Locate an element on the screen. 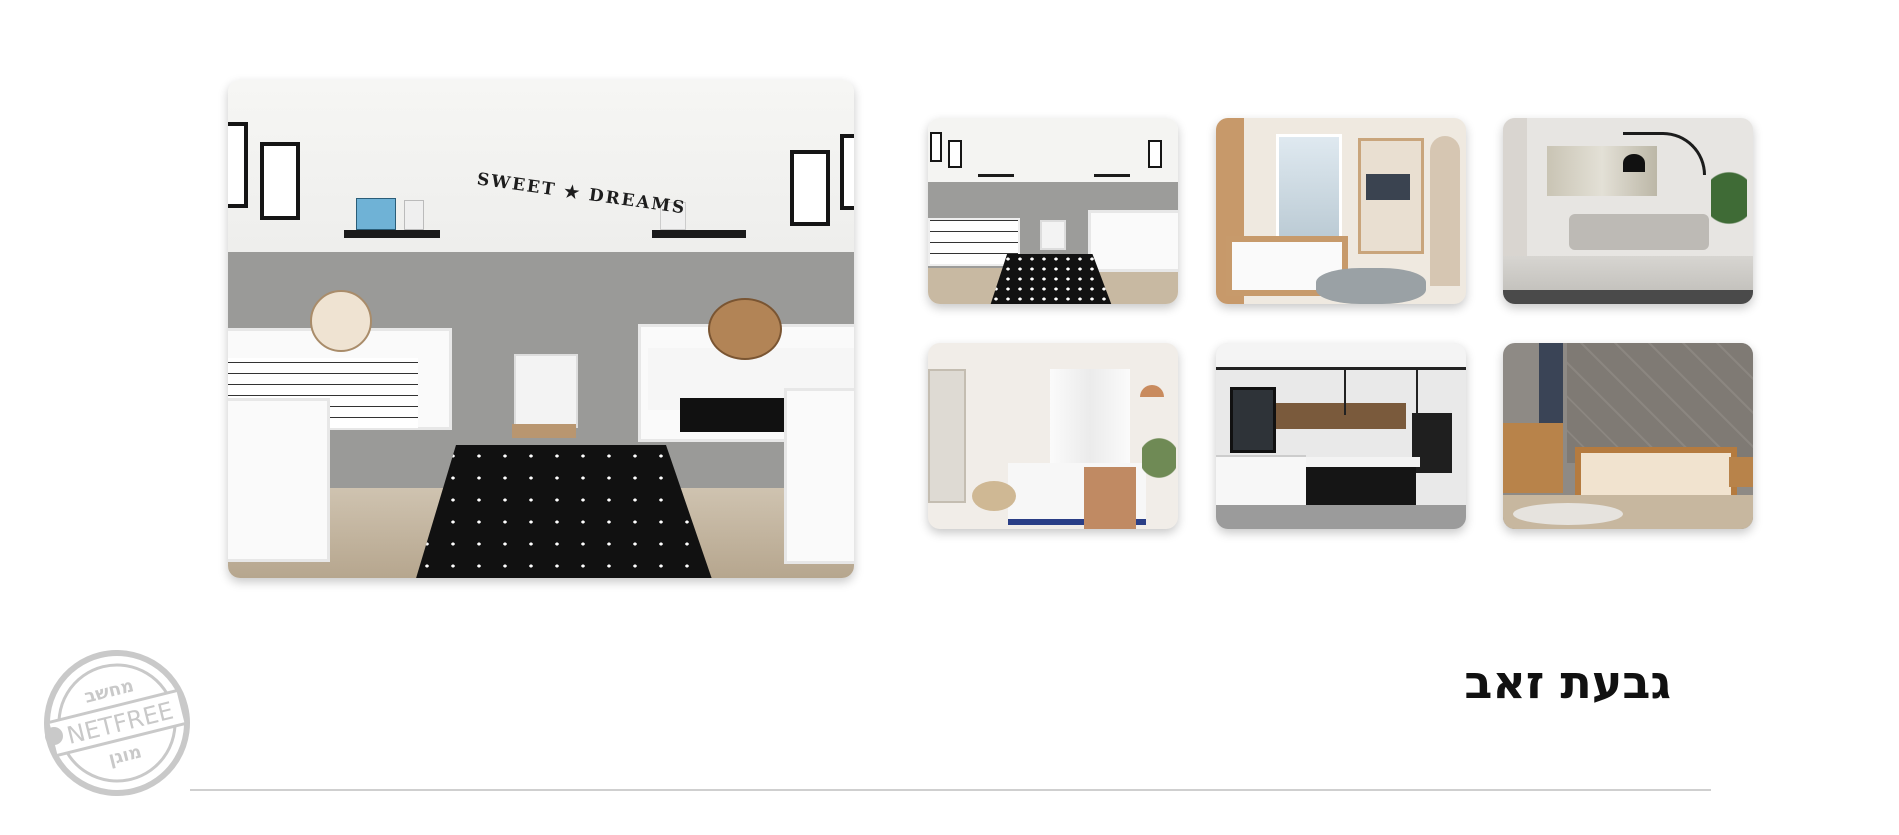 This screenshot has height=835, width=1899. bed-right is located at coordinates (1133, 241).